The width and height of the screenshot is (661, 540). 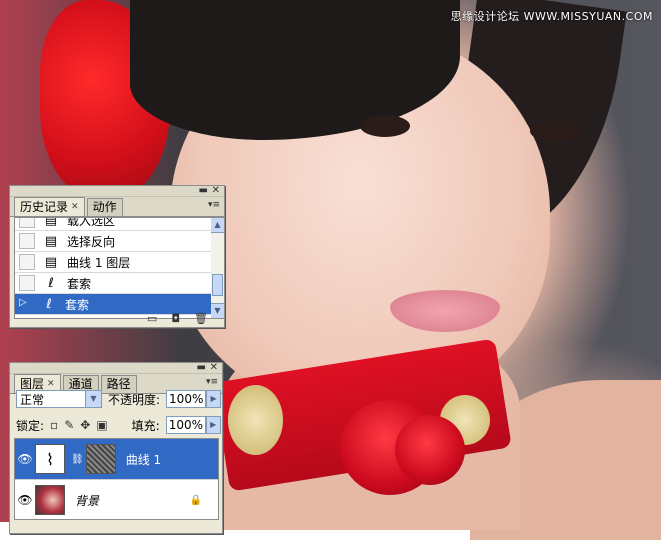 I want to click on tab-history: 历史记录 ✕, so click(x=49, y=206).